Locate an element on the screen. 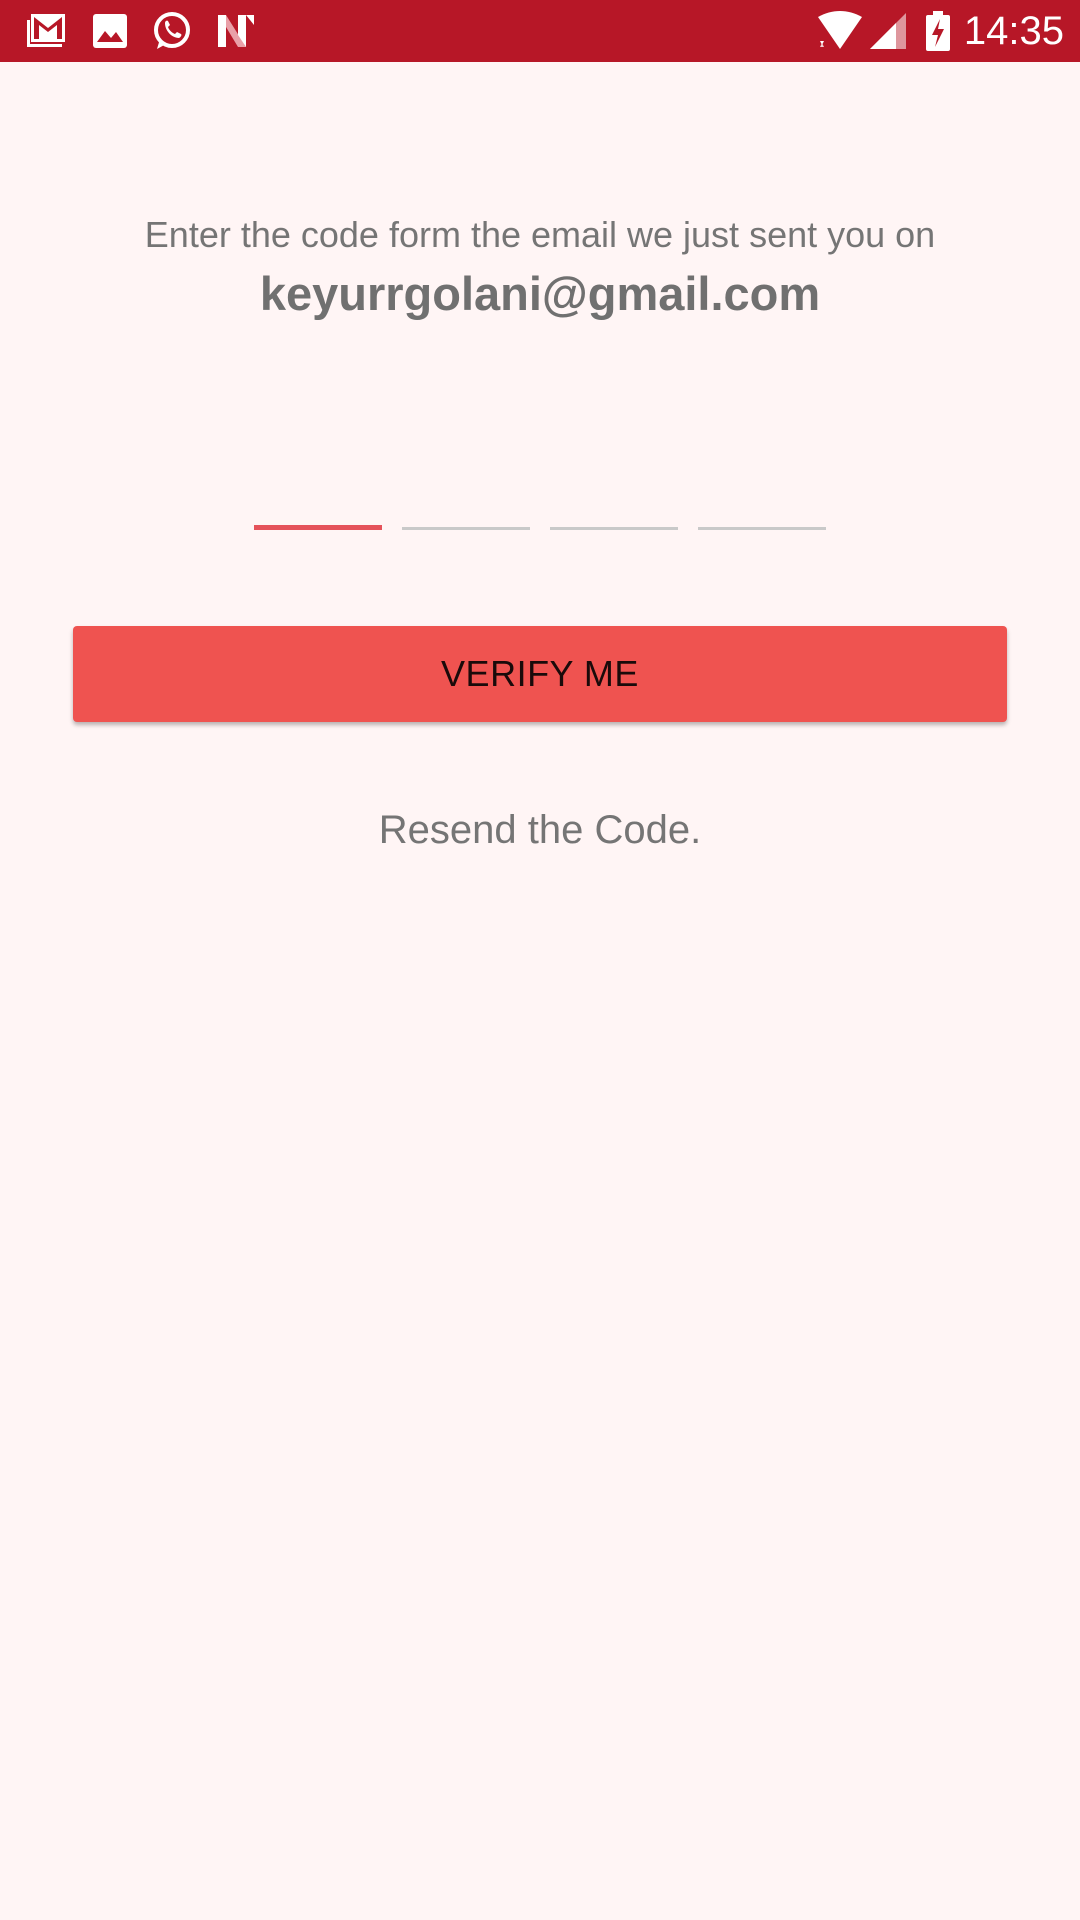 The image size is (1080, 1920). gallery-icon is located at coordinates (110, 31).